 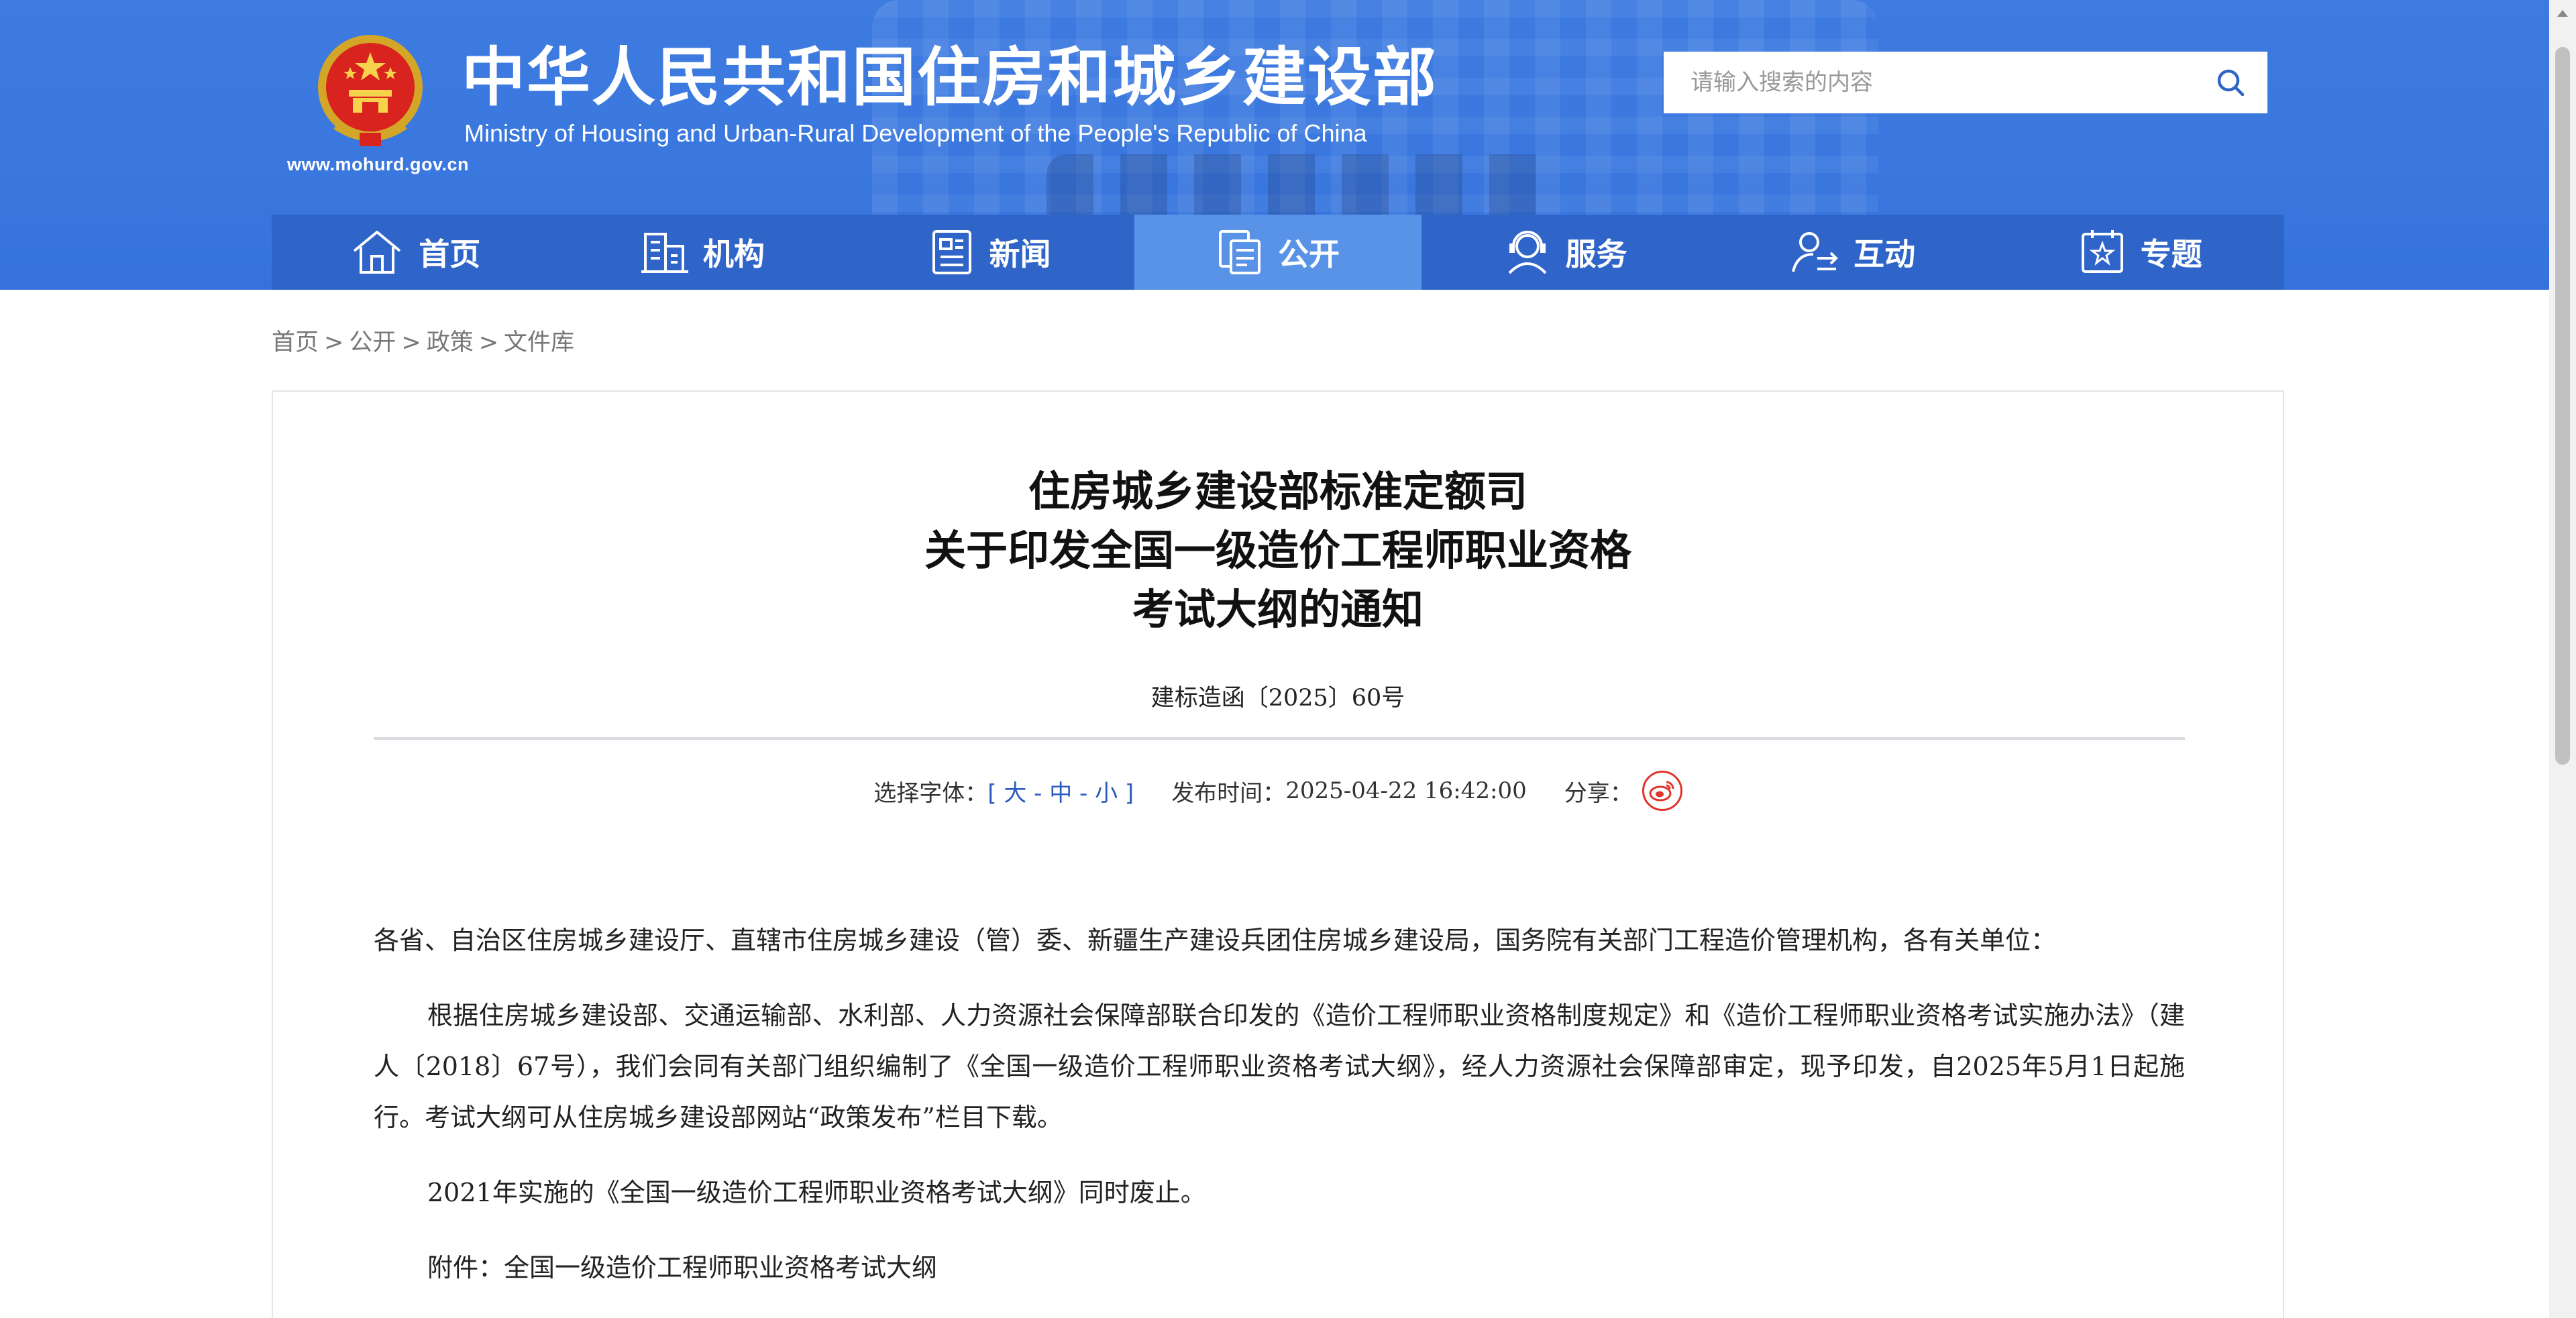 What do you see at coordinates (1279, 1267) in the screenshot?
I see `article-attachment: 附件：全国一级造价工程师职业资格考试大纲` at bounding box center [1279, 1267].